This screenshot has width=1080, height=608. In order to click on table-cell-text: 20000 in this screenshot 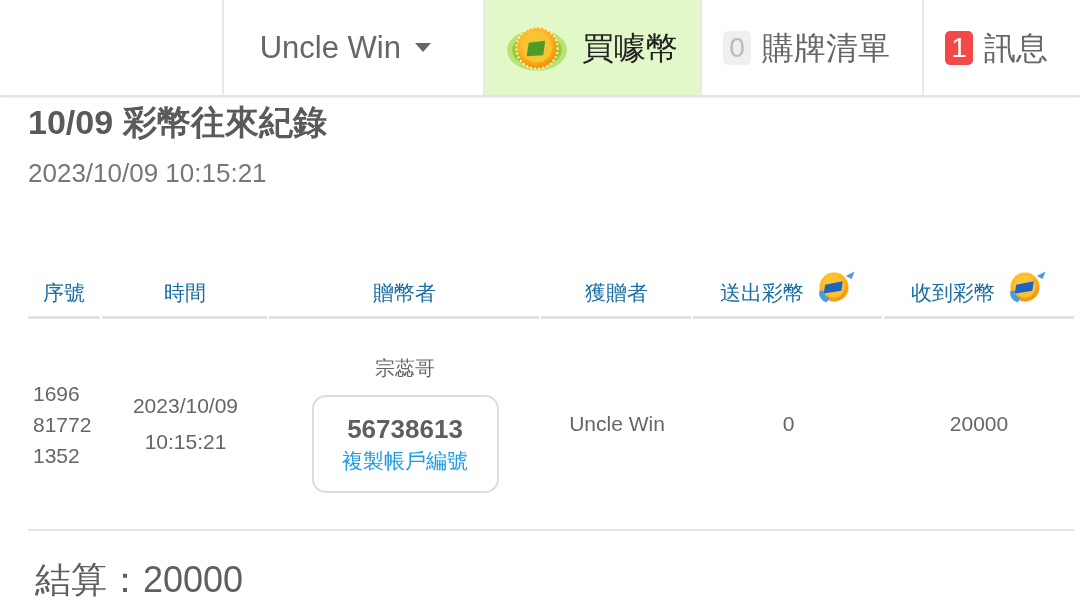, I will do `click(979, 424)`.